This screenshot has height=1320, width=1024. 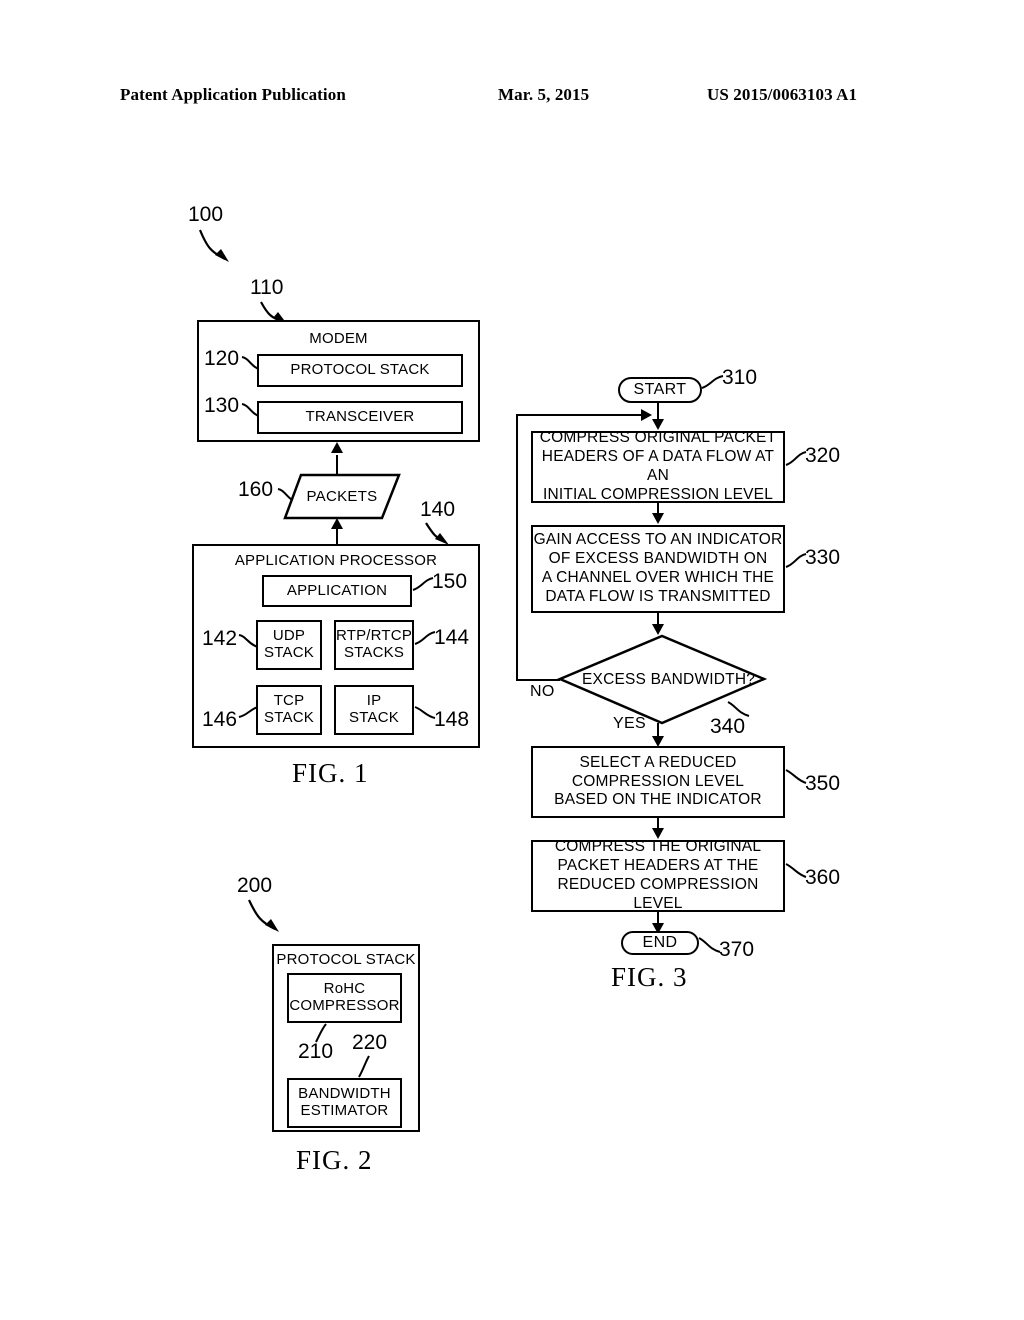 I want to click on publication-number-label: US 2015/0063103 A1, so click(x=782, y=94).